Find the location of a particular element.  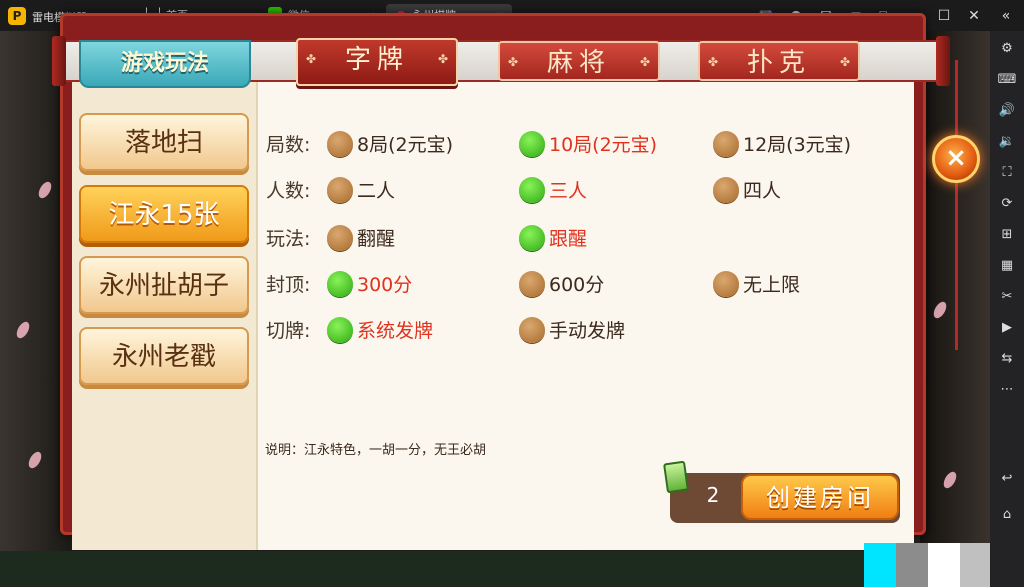

add-window-icon: ⊞ is located at coordinates (1007, 235).